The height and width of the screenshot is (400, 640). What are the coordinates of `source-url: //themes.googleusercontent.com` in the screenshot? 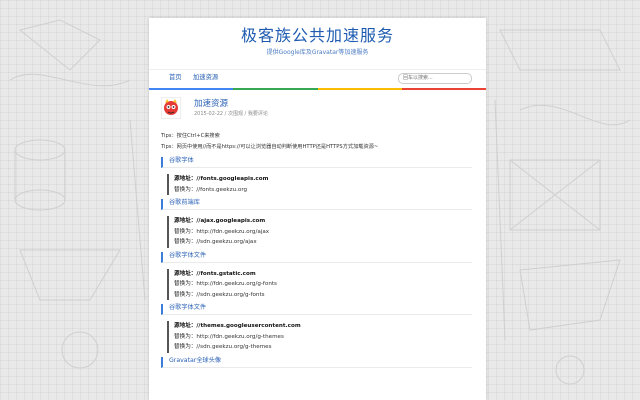 It's located at (248, 326).